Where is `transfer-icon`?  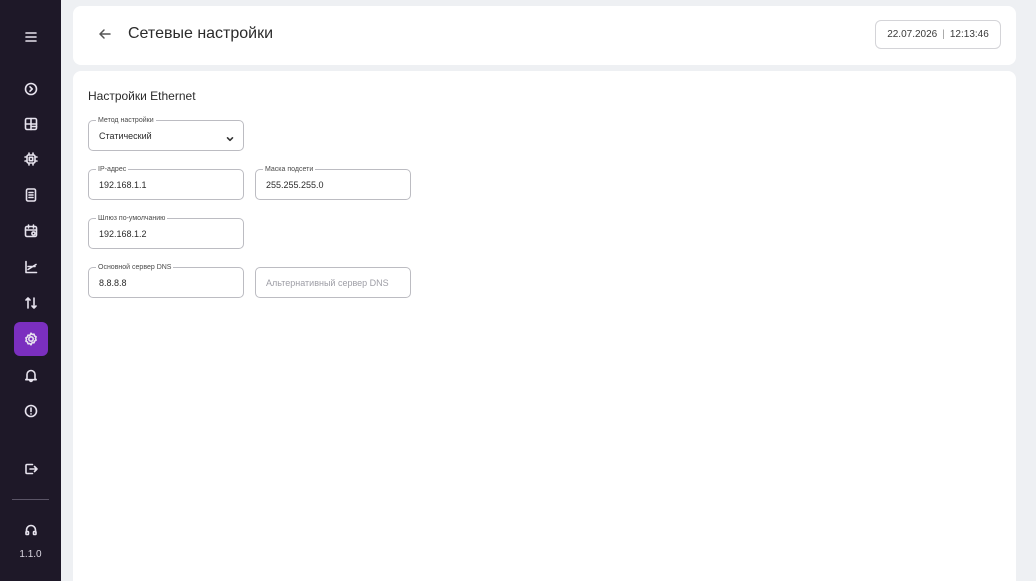
transfer-icon is located at coordinates (31, 303).